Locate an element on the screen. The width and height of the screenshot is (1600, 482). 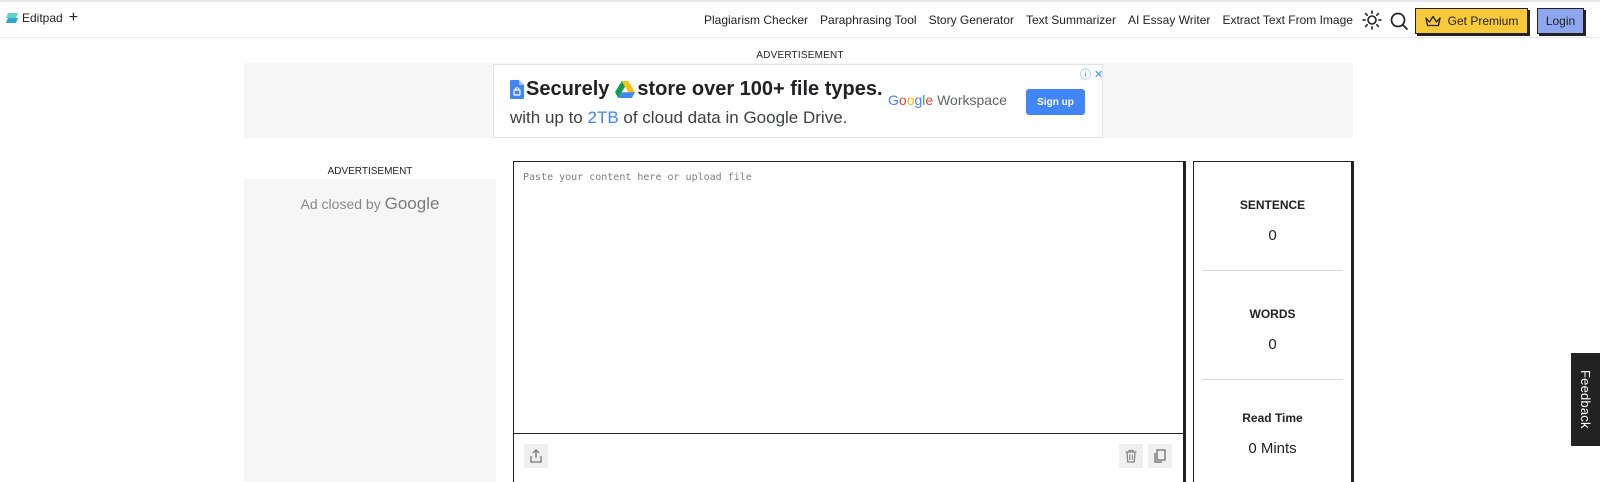
google-workspace-logo: Google Workspace is located at coordinates (947, 100).